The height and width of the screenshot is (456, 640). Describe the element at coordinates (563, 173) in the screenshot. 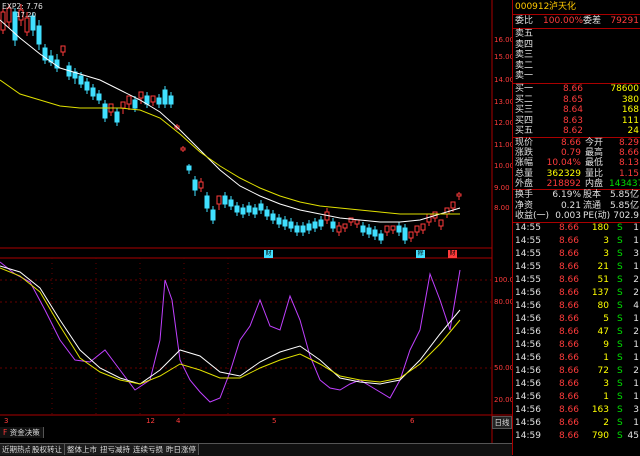

I see `stat-value: 362329` at that location.